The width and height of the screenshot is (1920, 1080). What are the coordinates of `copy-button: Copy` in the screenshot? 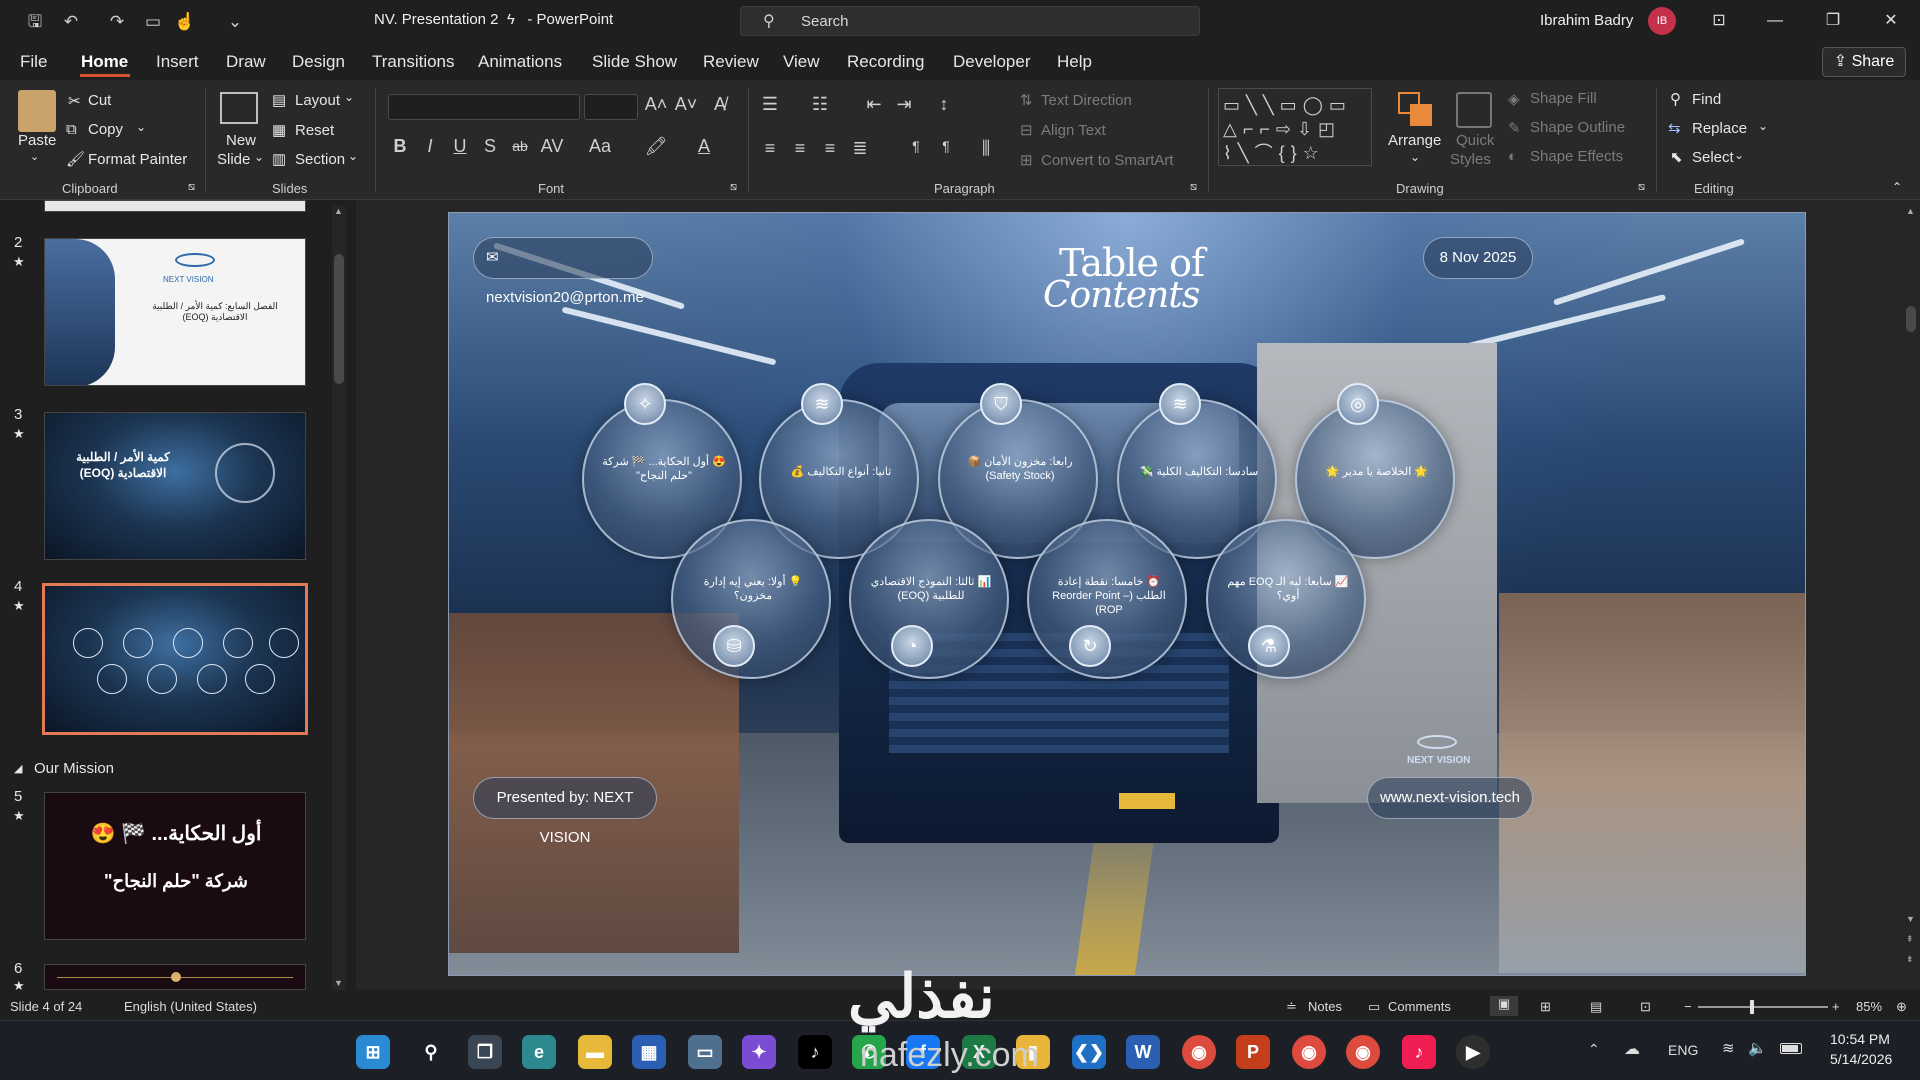 It's located at (105, 129).